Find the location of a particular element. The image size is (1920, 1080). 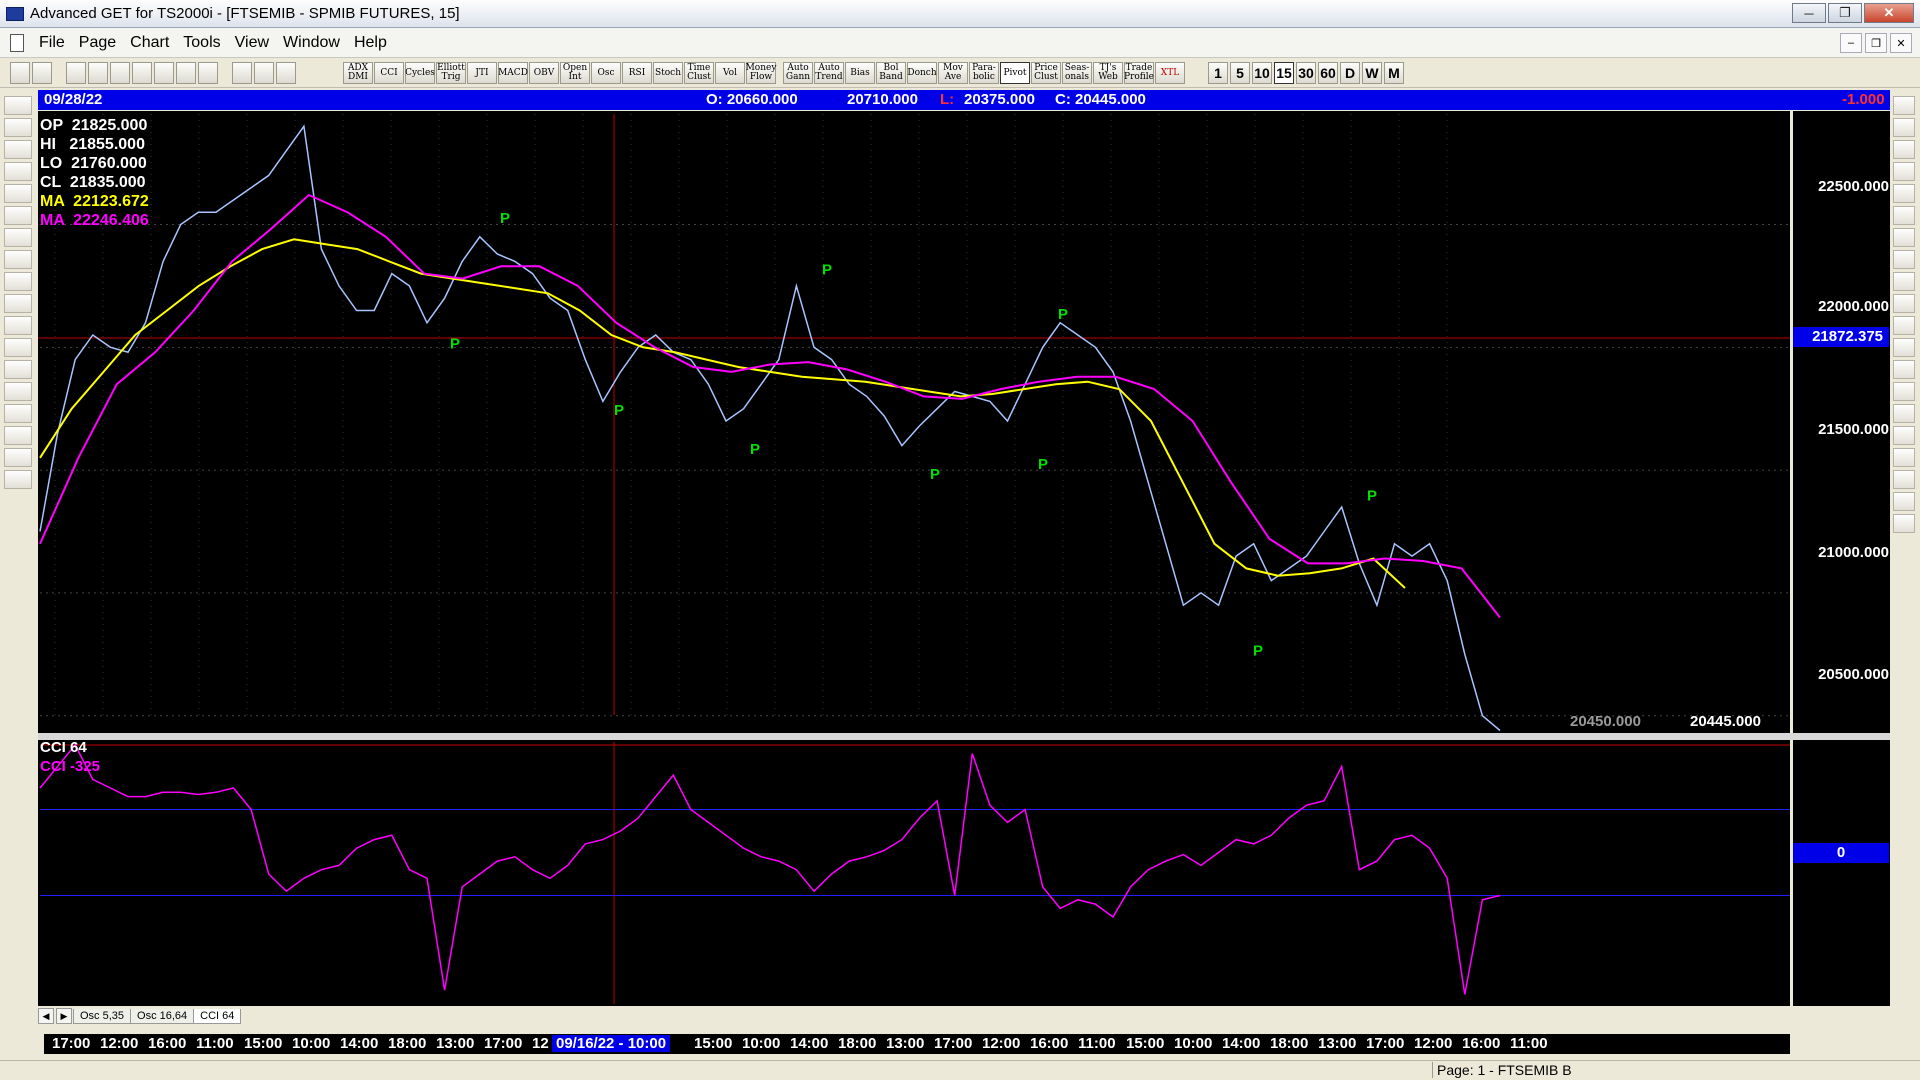

tab-cci-64: CCI 64 is located at coordinates (217, 1016).